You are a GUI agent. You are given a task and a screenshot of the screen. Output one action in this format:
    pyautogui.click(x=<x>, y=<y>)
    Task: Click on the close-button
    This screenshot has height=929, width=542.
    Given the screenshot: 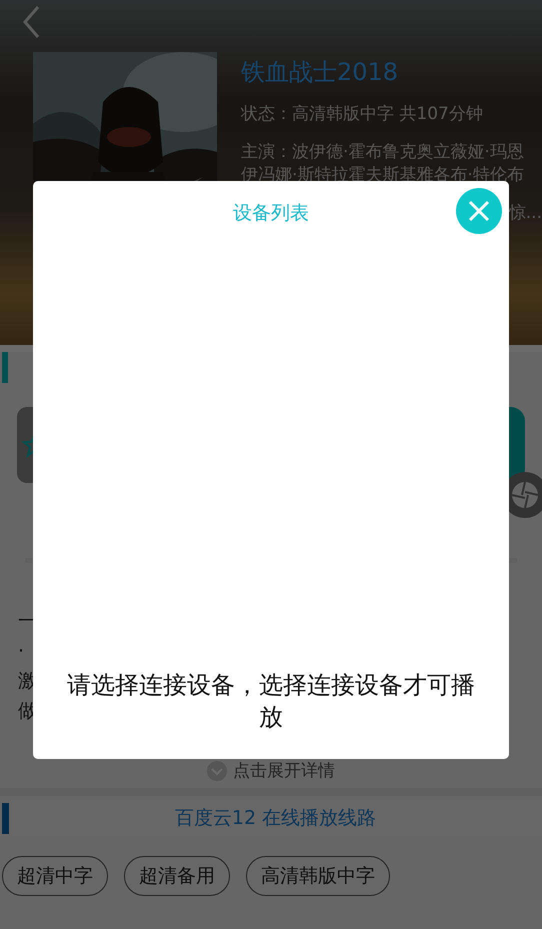 What is the action you would take?
    pyautogui.click(x=479, y=211)
    